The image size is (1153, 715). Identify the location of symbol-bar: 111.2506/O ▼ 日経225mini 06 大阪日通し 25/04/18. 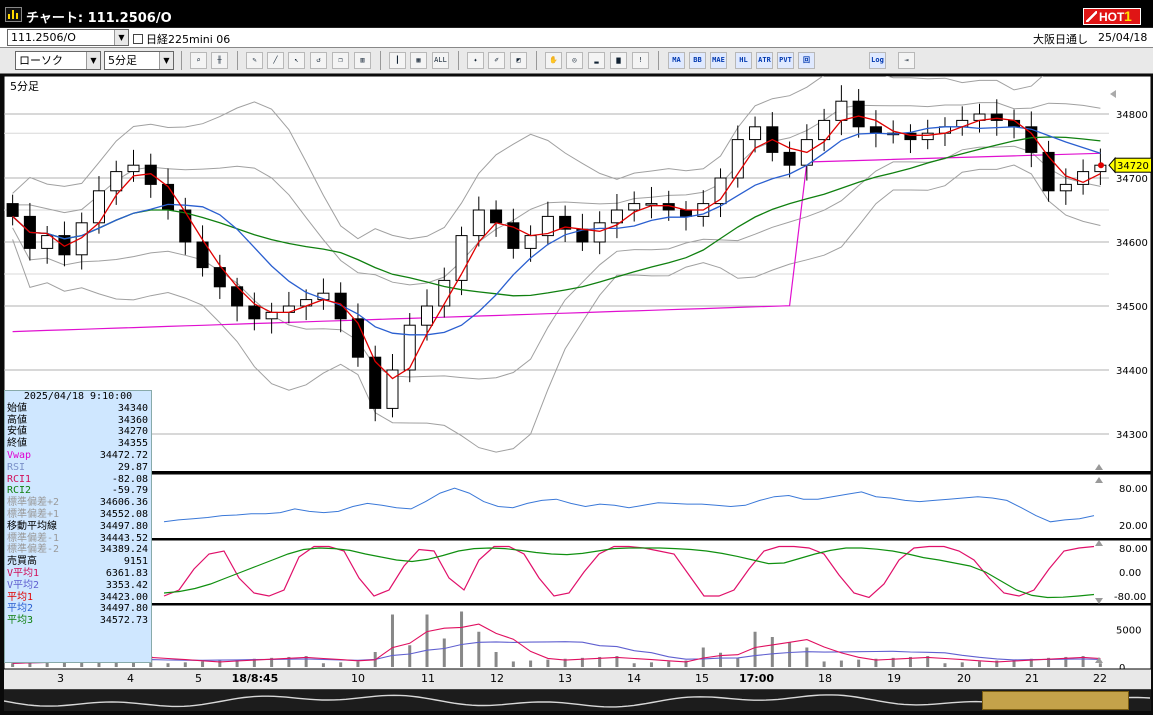
(576, 38).